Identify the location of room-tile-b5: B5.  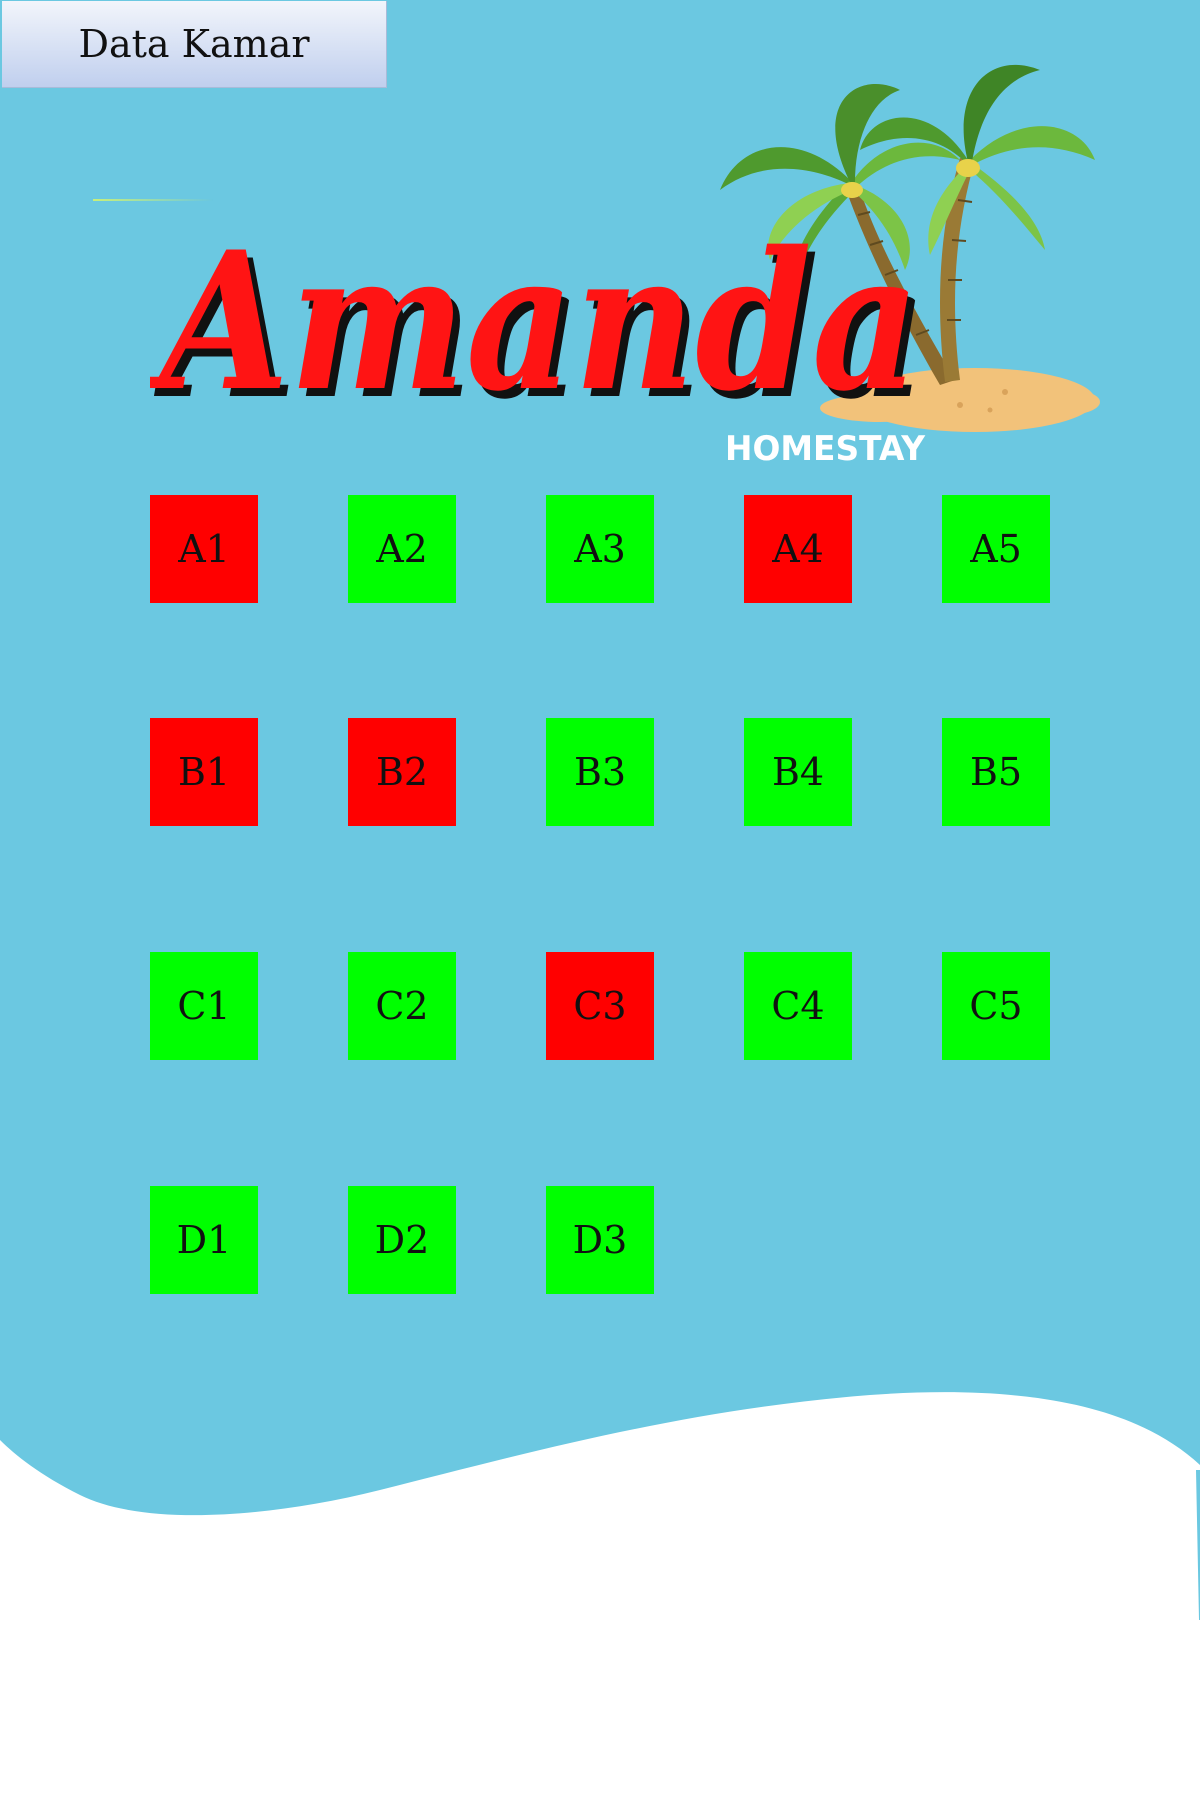
(996, 772).